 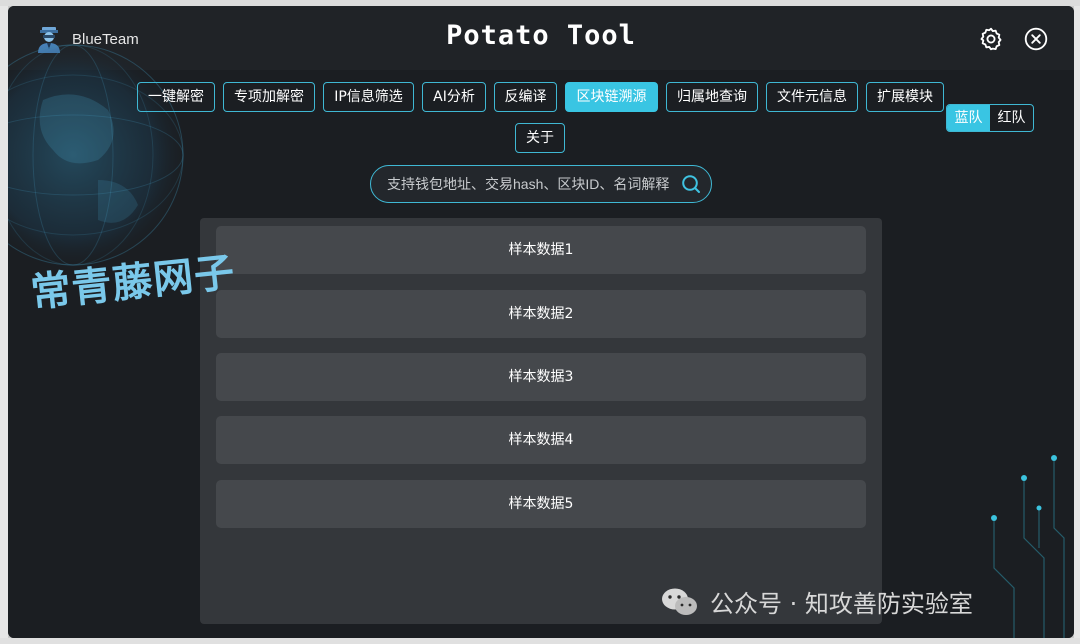 What do you see at coordinates (540, 641) in the screenshot?
I see `background-strip-bottom` at bounding box center [540, 641].